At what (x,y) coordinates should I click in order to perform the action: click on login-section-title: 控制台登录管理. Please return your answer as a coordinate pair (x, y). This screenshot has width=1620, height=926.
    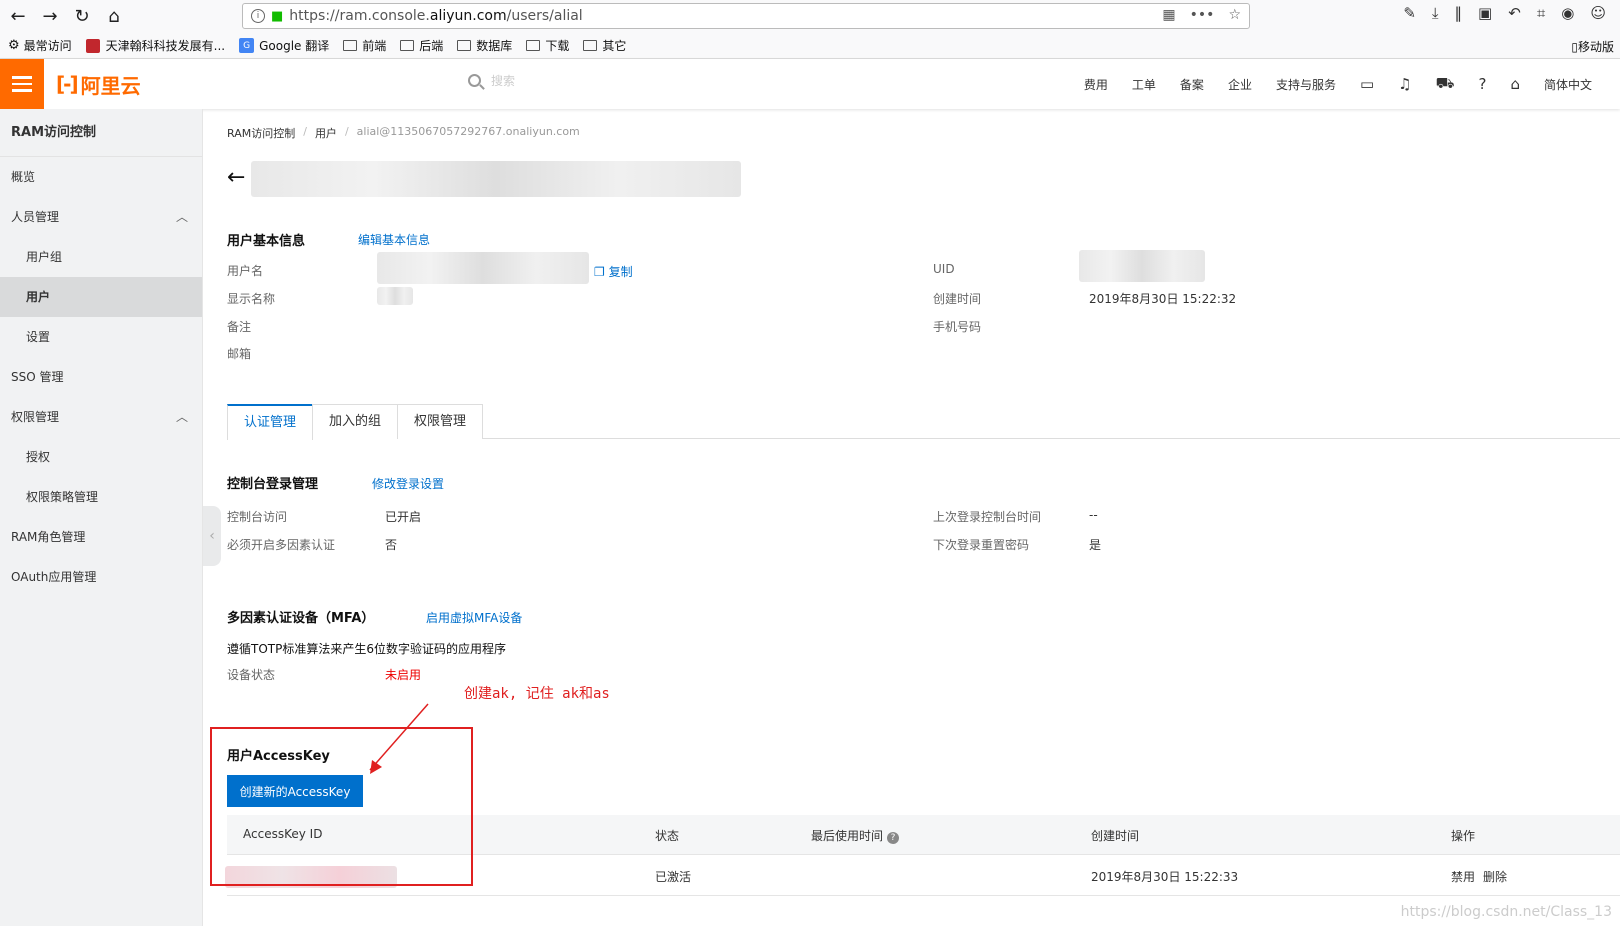
    Looking at the image, I should click on (273, 484).